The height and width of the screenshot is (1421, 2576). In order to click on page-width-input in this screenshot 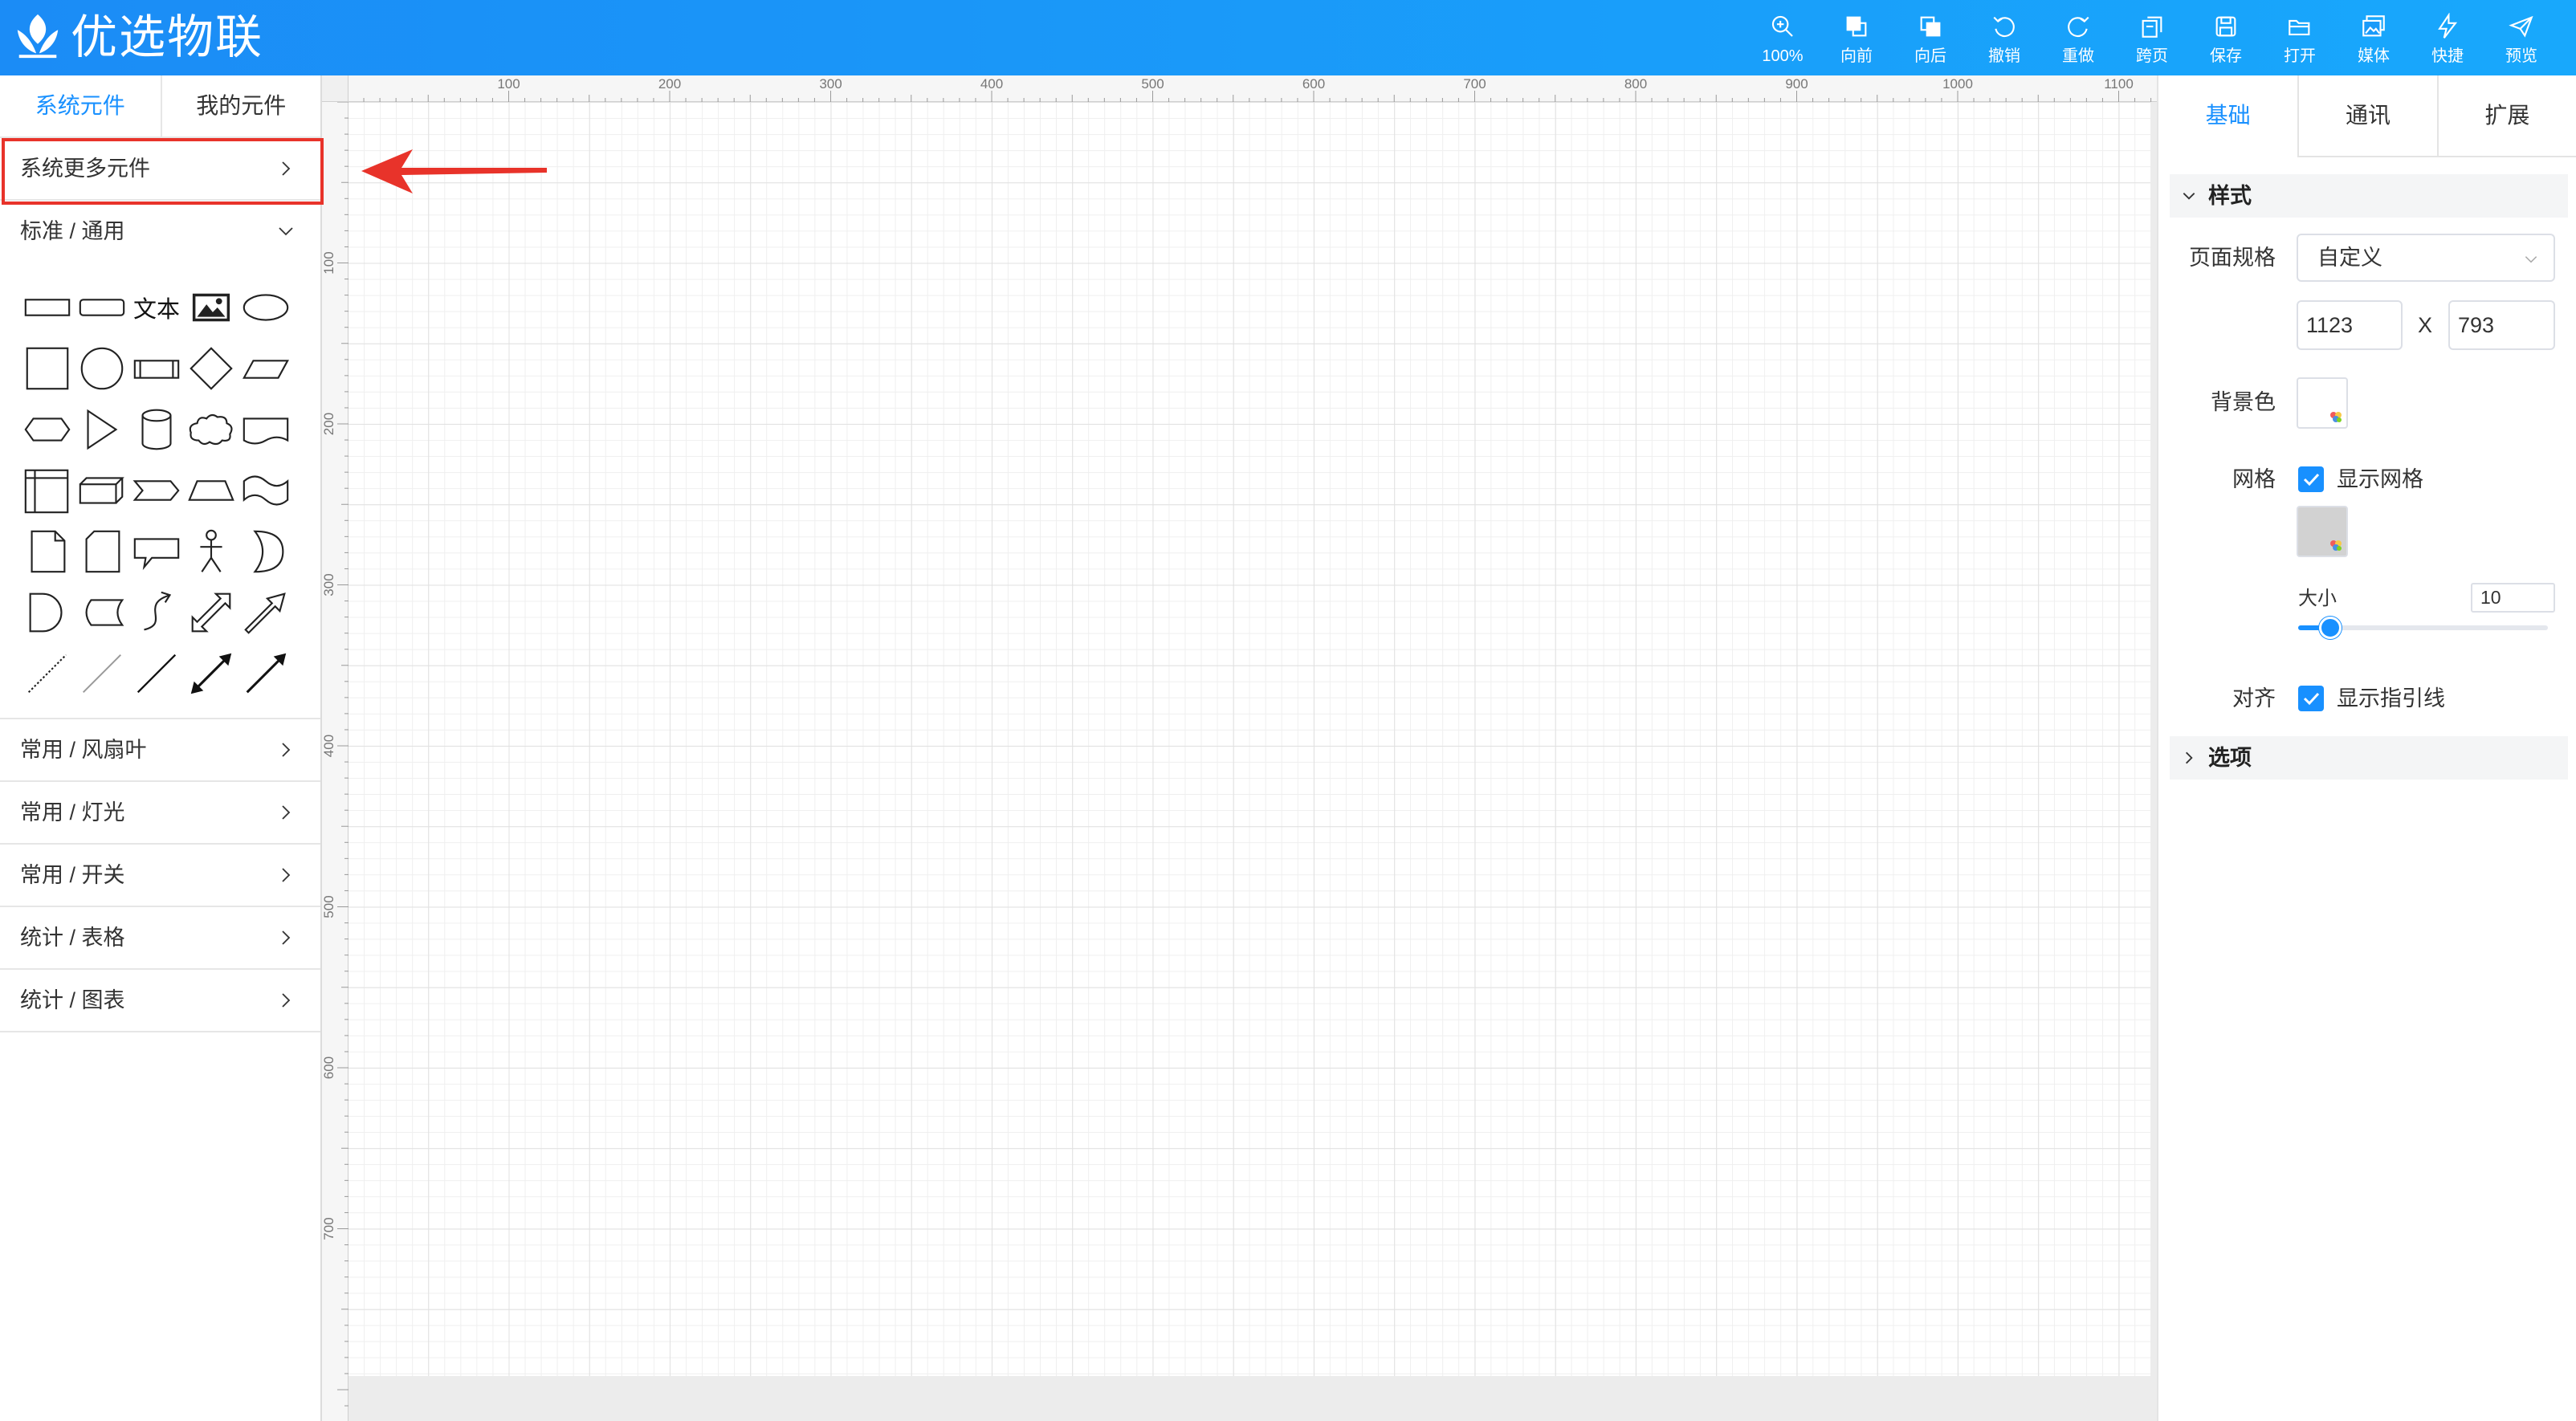, I will do `click(2350, 325)`.